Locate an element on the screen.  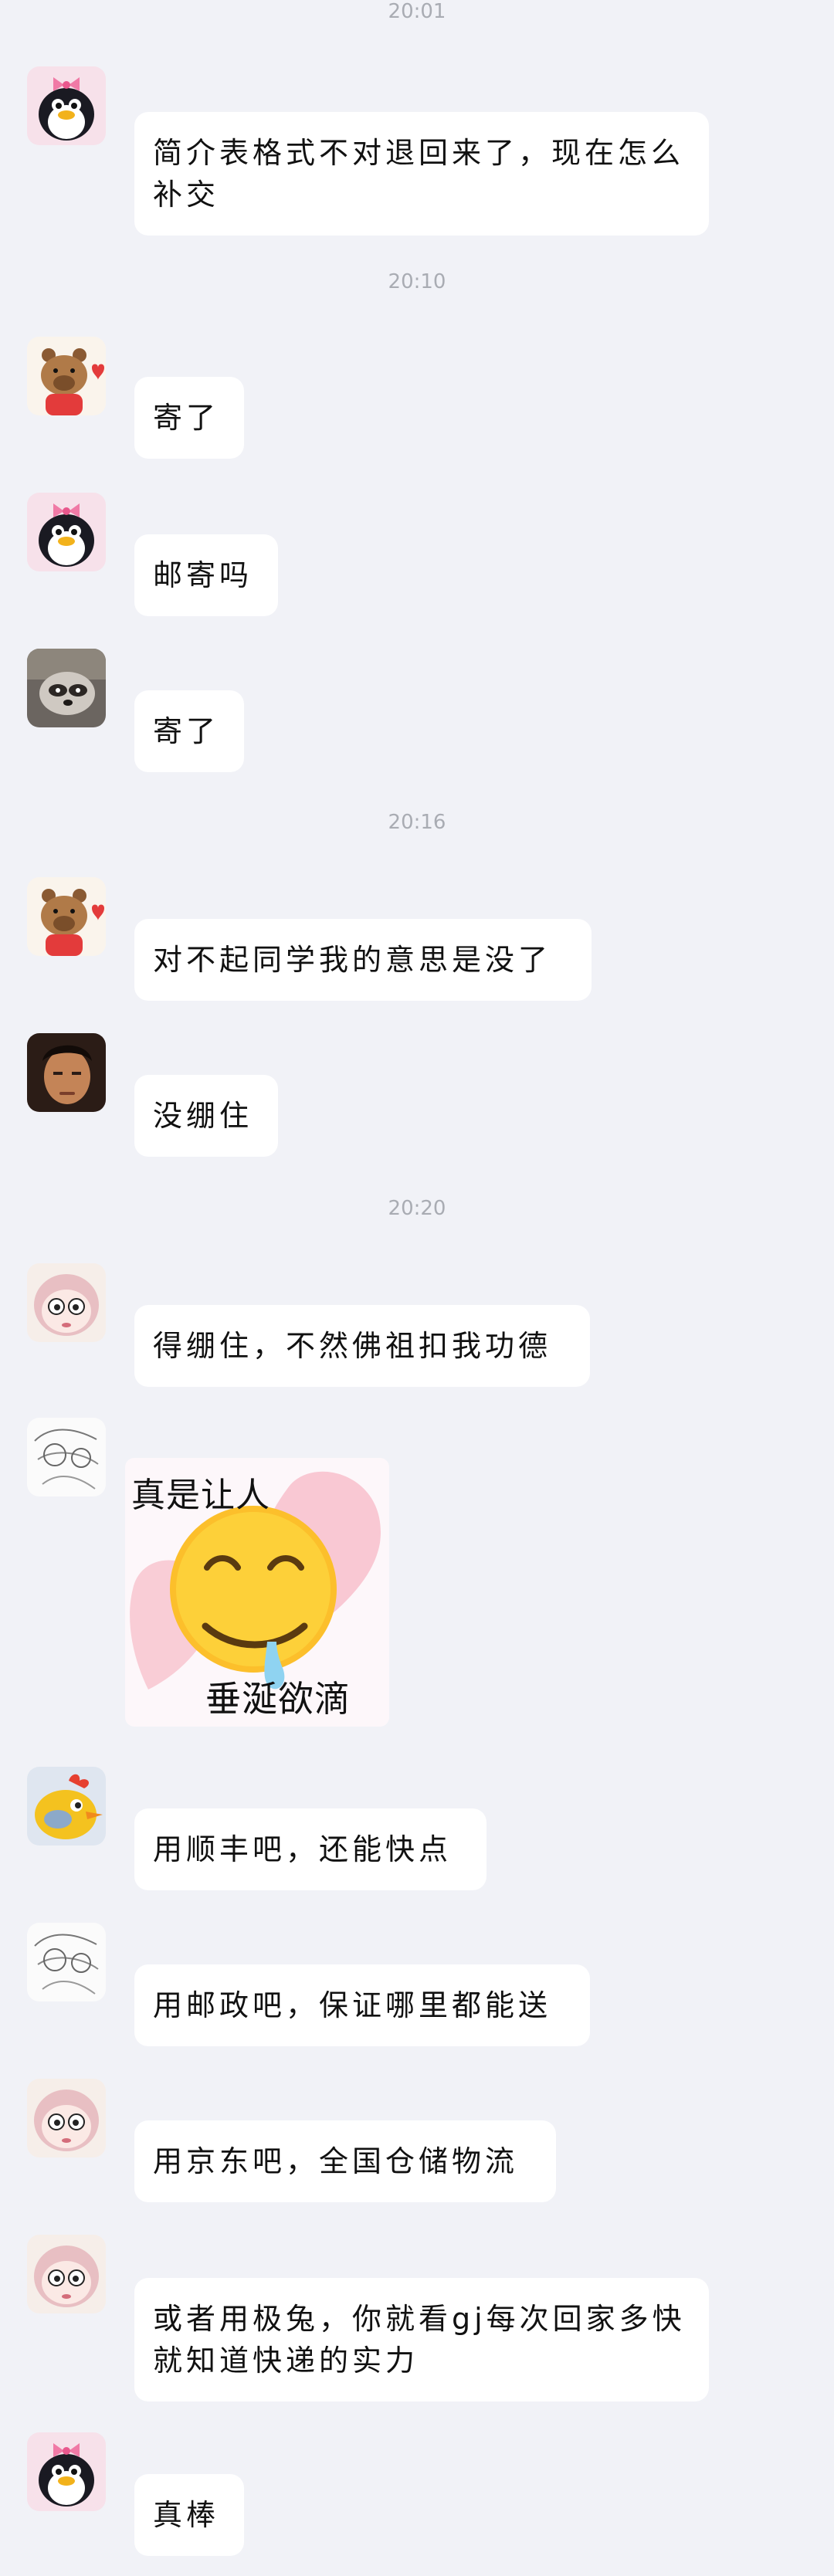
raccoon-avatar-icon is located at coordinates (66, 688).